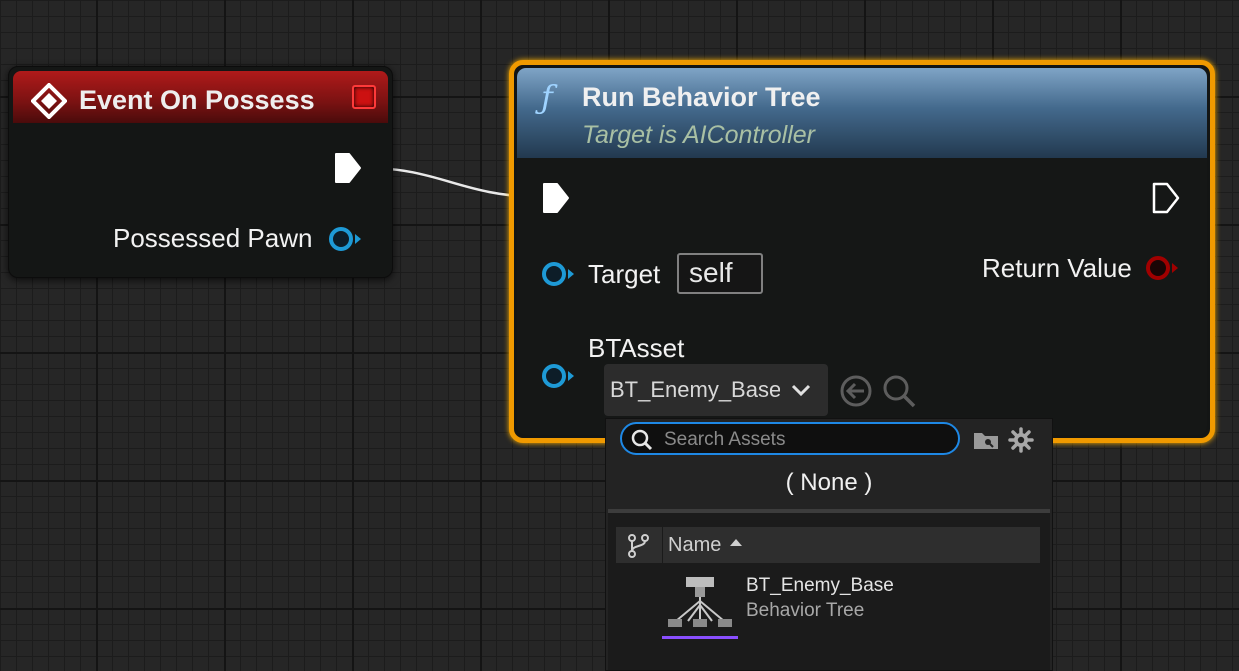  I want to click on search-box, so click(790, 438).